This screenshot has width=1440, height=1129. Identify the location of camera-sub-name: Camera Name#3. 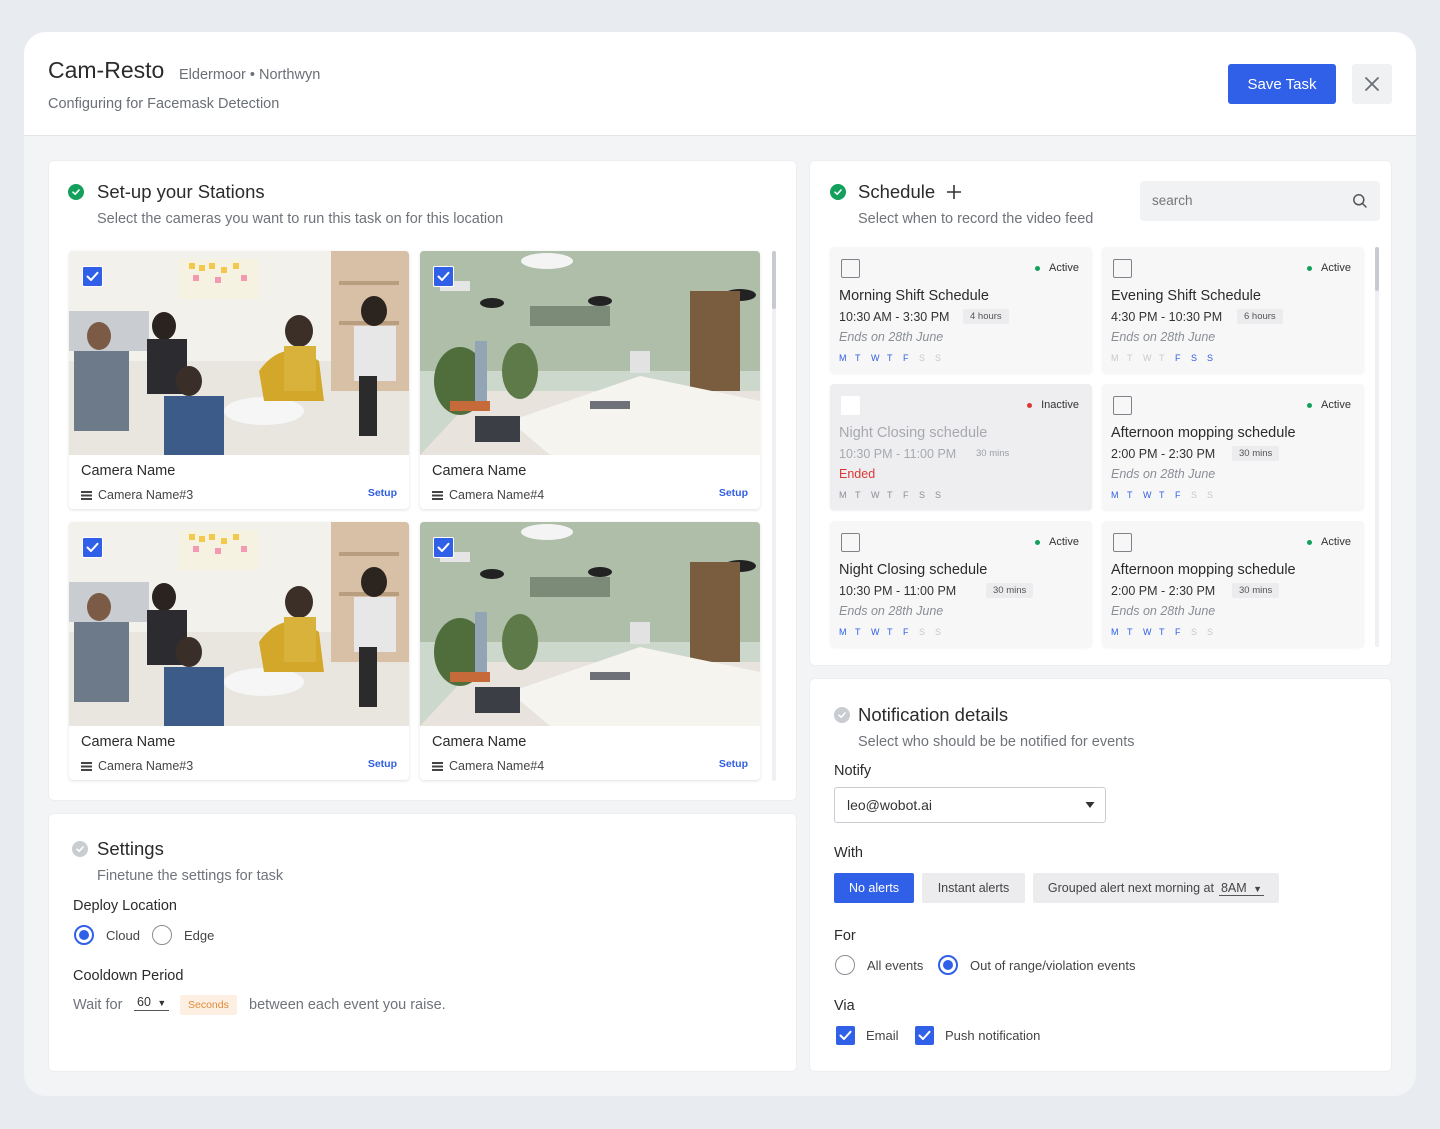
(146, 766).